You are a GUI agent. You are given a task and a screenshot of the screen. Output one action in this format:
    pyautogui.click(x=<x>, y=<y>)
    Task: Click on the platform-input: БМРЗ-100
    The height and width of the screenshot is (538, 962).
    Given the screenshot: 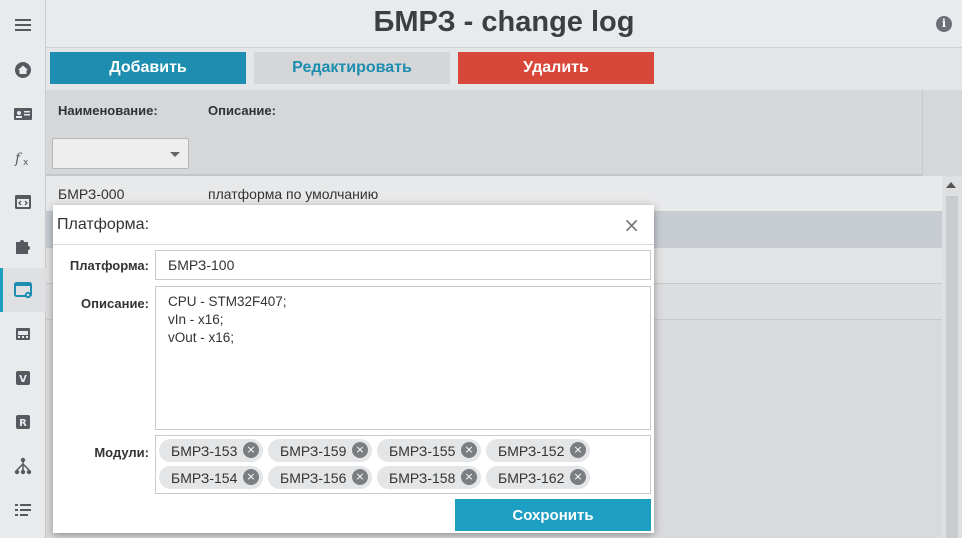 What is the action you would take?
    pyautogui.click(x=403, y=265)
    